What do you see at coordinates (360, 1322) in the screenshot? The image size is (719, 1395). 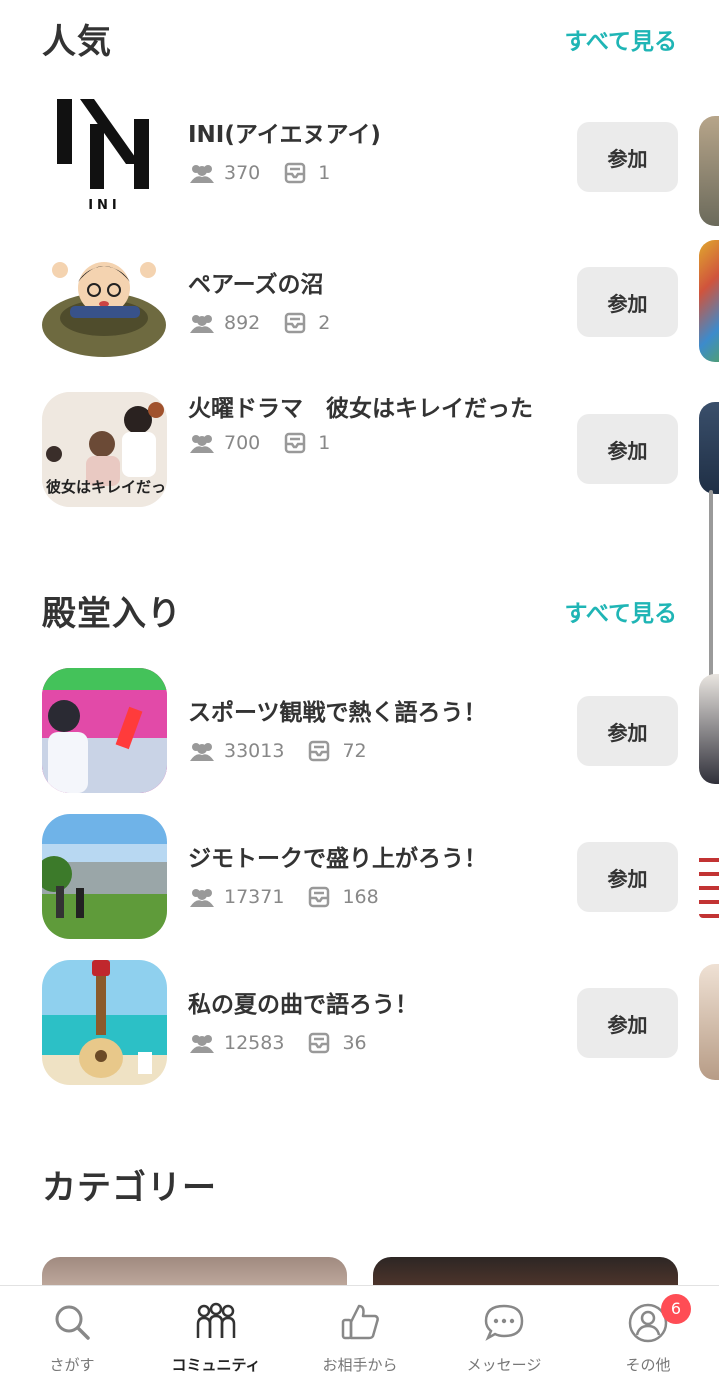 I see `thumbs-up-icon` at bounding box center [360, 1322].